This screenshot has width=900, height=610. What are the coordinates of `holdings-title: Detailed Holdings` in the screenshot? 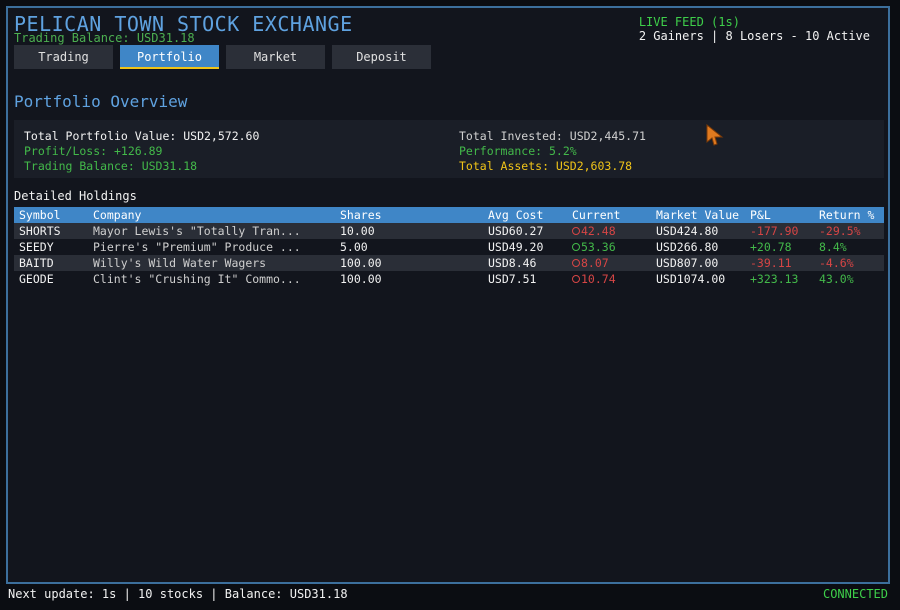 It's located at (75, 196).